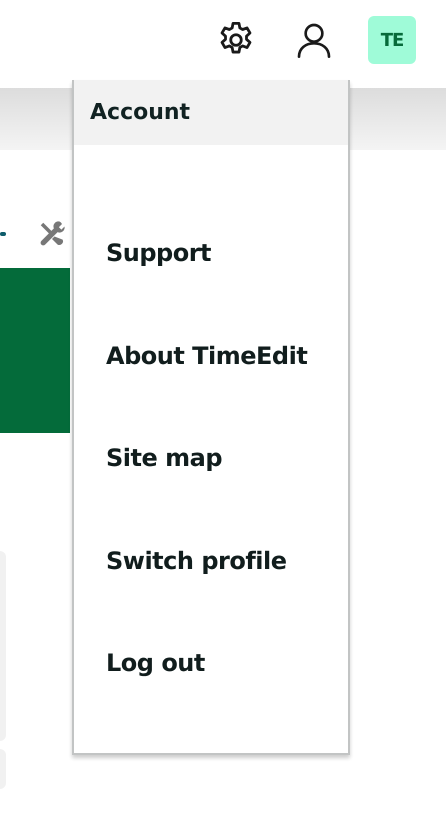 This screenshot has width=446, height=830. Describe the element at coordinates (211, 495) in the screenshot. I see `menu-item: Site map` at that location.